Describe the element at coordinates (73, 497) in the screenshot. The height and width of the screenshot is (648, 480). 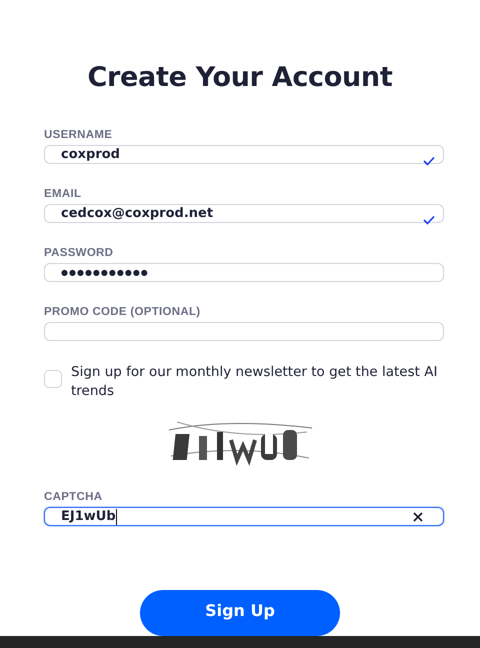
I see `field-label: CAPTCHA` at that location.